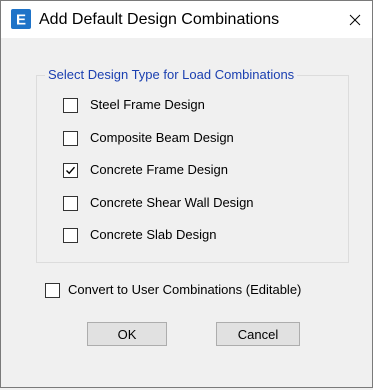  I want to click on ok-button: OK, so click(127, 334).